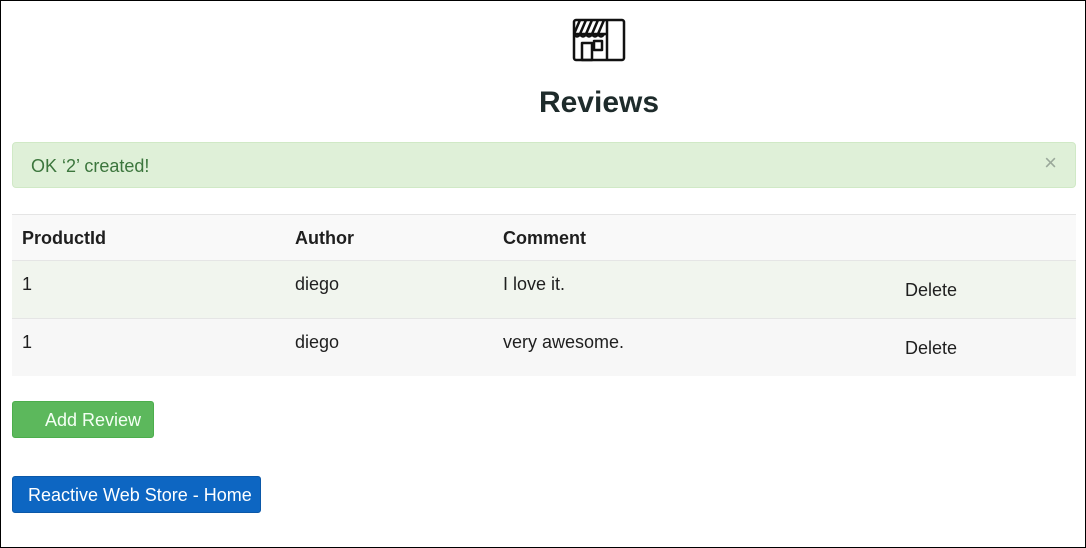  Describe the element at coordinates (90, 166) in the screenshot. I see `alert-message: OK ‘2’ created!` at that location.